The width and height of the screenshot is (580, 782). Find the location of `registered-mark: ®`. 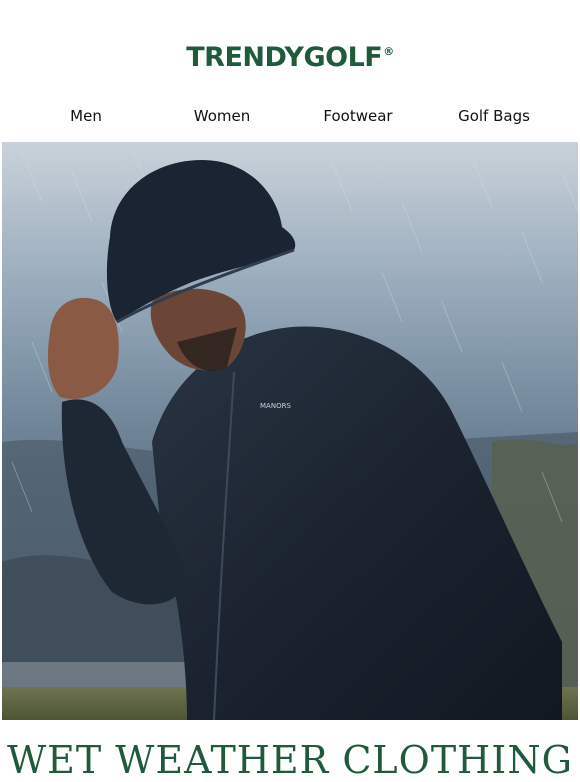

registered-mark: ® is located at coordinates (388, 51).